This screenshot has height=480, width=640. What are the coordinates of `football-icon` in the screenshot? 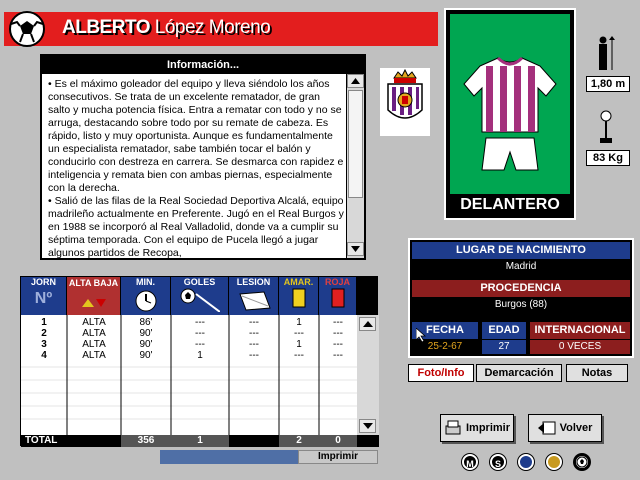 It's located at (27, 29).